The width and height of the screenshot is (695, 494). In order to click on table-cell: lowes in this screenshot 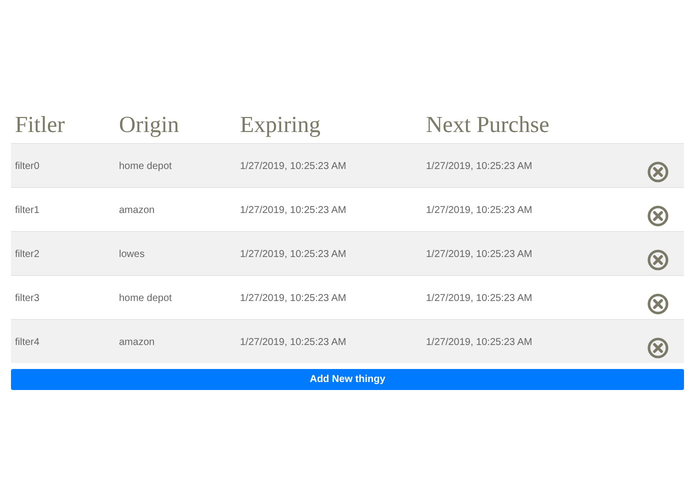, I will do `click(132, 254)`.